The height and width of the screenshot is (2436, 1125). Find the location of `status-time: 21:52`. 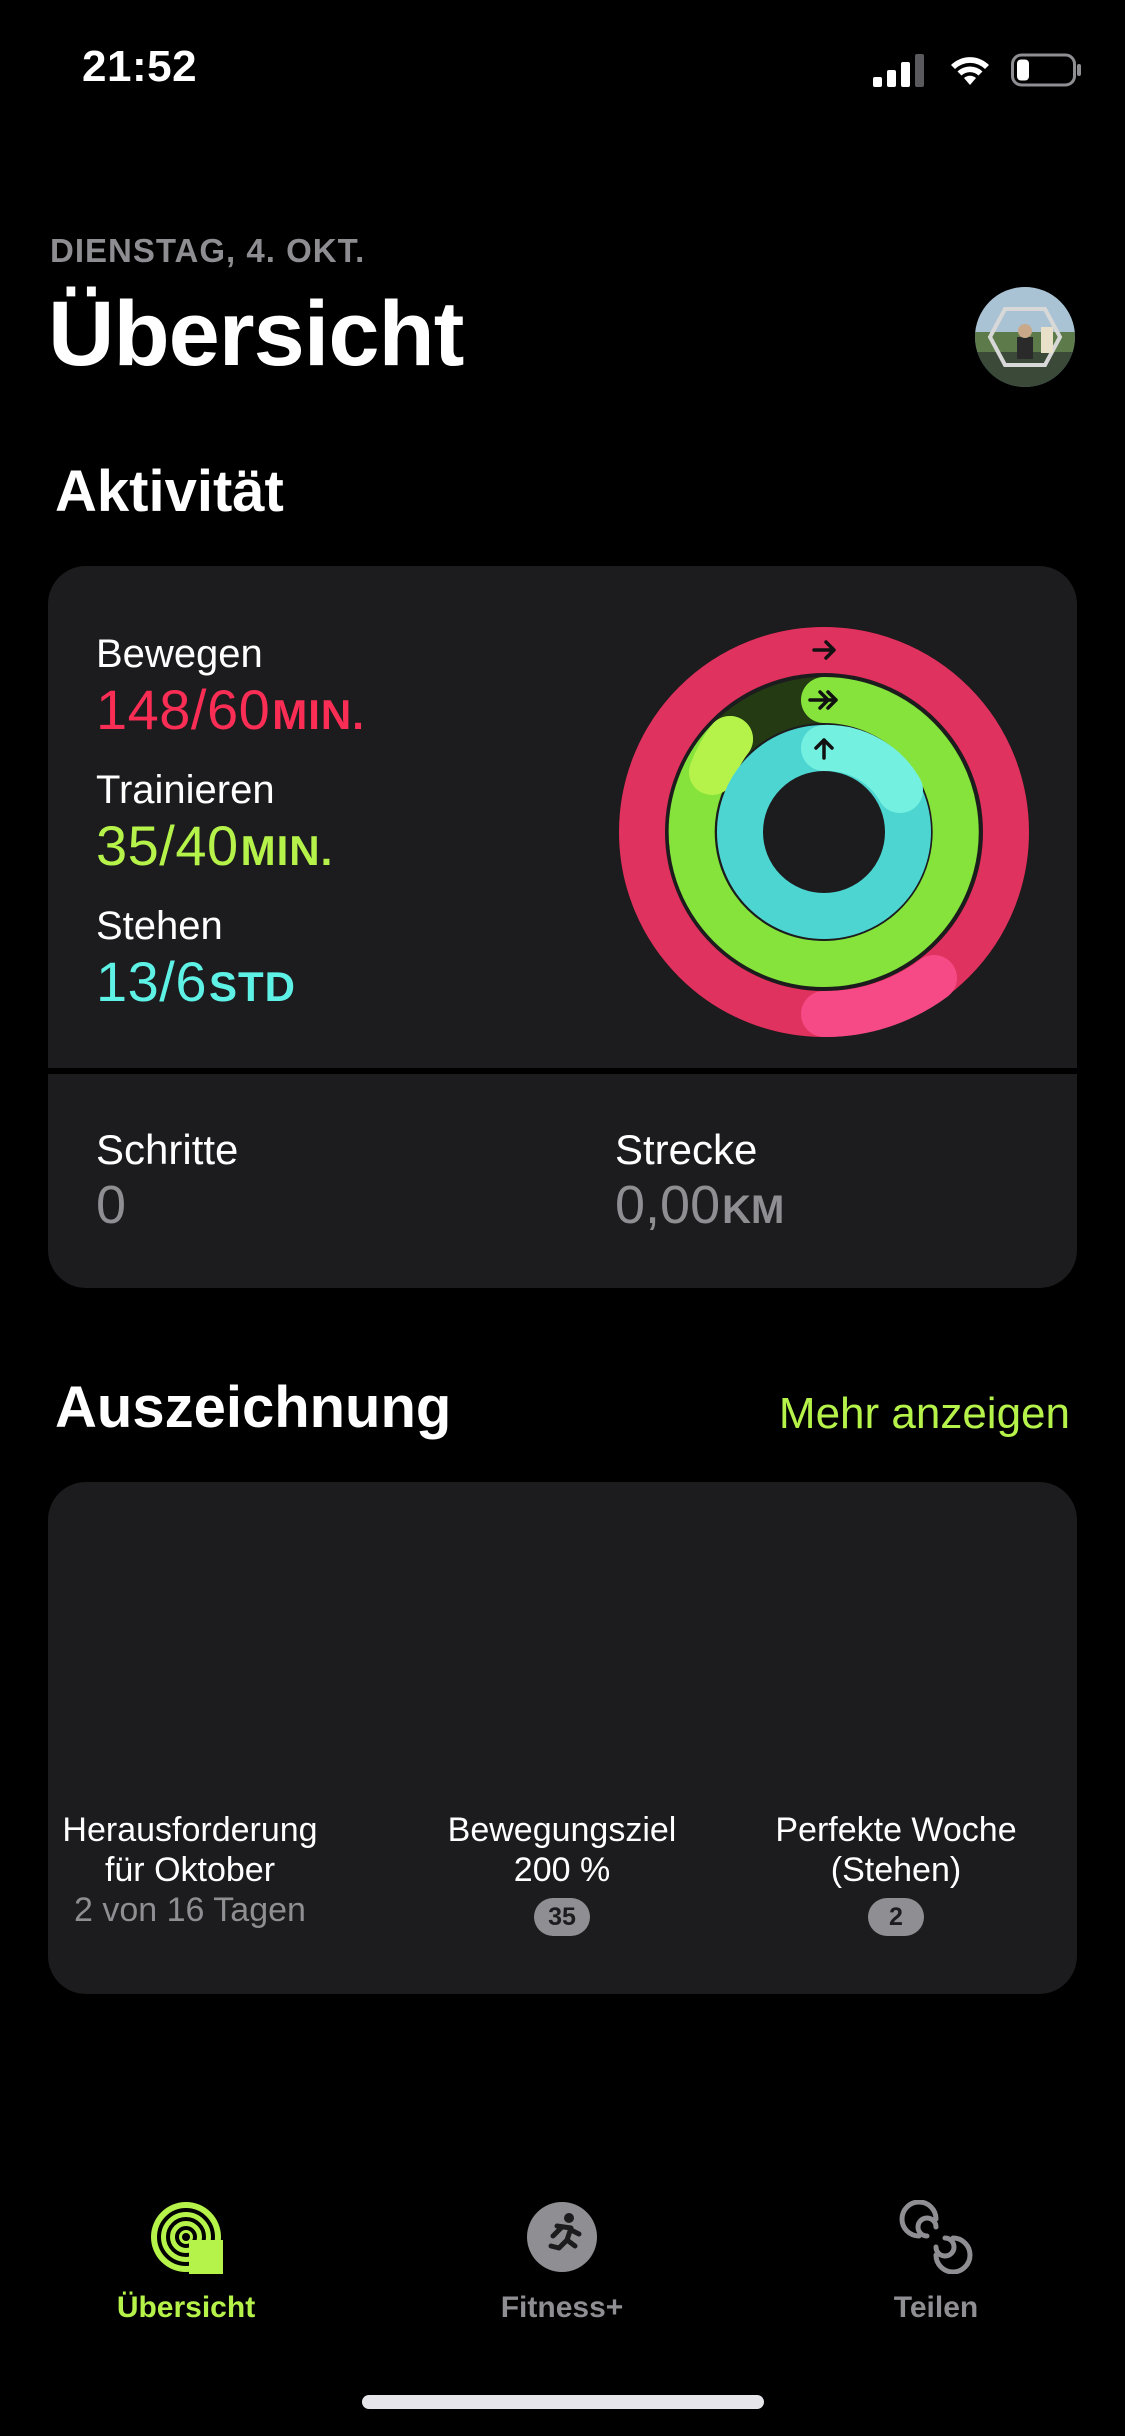

status-time: 21:52 is located at coordinates (140, 66).